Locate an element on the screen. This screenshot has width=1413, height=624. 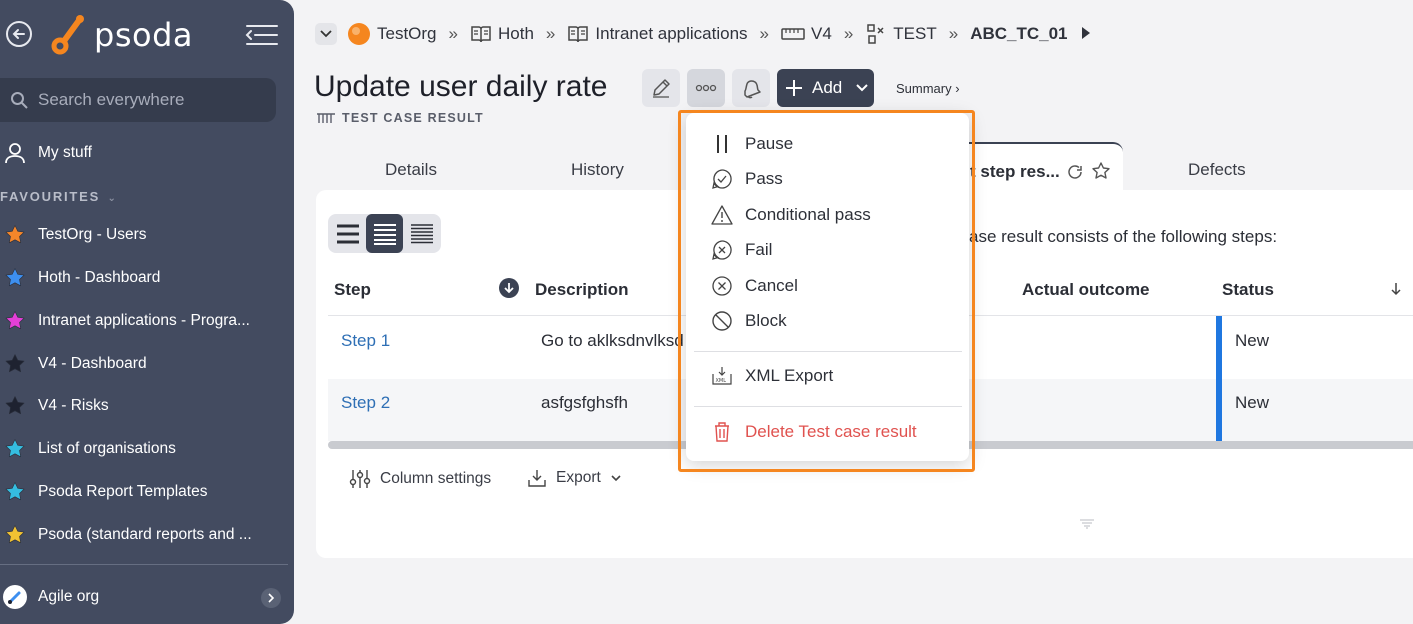
more-actions-button is located at coordinates (706, 88).